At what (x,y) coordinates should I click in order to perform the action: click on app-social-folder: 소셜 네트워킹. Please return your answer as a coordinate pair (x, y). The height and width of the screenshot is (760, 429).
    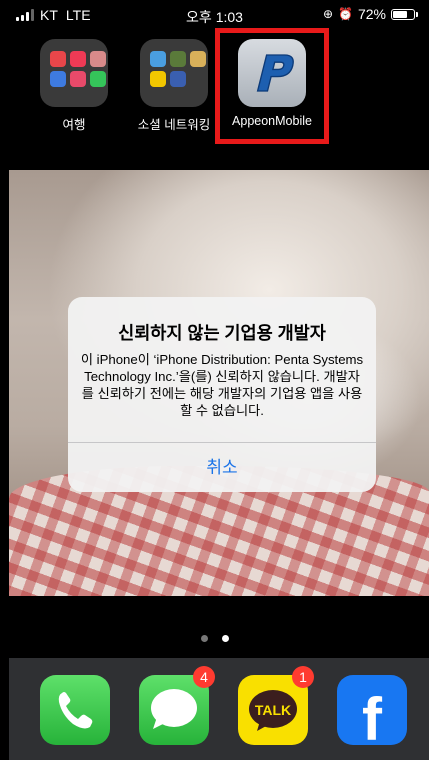
    Looking at the image, I should click on (174, 86).